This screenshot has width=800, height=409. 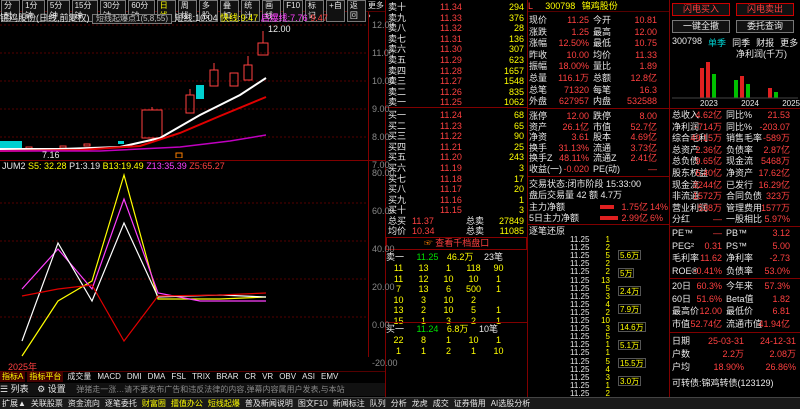 What do you see at coordinates (776, 149) in the screenshot?
I see `grid-value-2: 2.87亿` at bounding box center [776, 149].